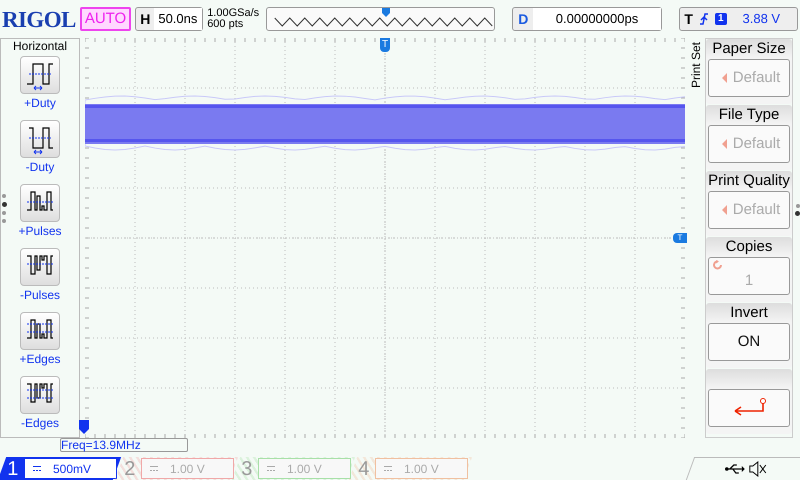 Image resolution: width=800 pixels, height=480 pixels. What do you see at coordinates (688, 19) in the screenshot?
I see `trigger-label: T` at bounding box center [688, 19].